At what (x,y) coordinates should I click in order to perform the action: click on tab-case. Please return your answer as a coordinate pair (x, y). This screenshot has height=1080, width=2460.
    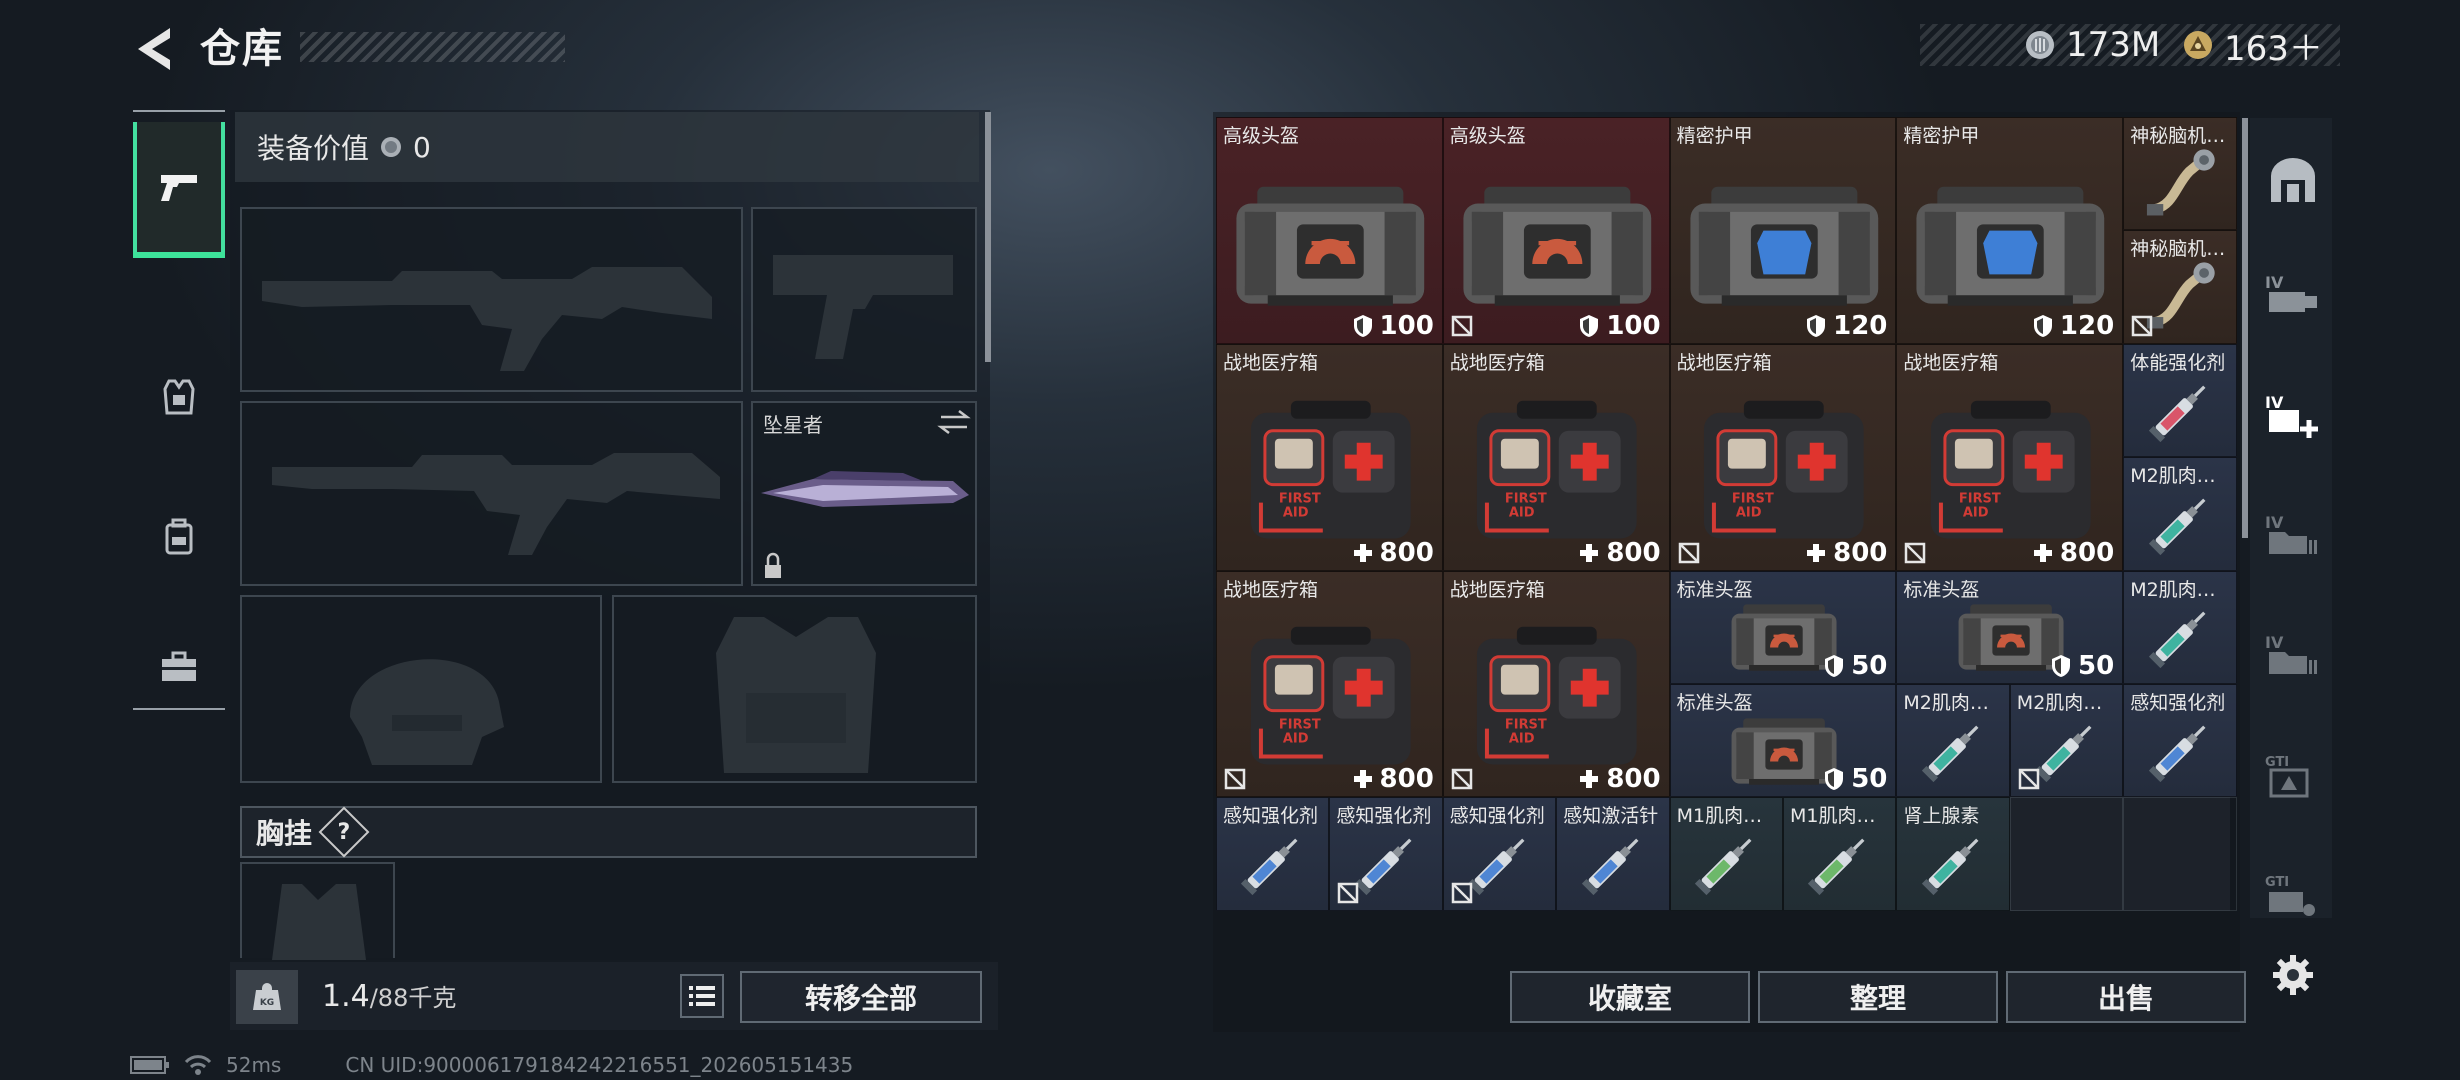
    Looking at the image, I should click on (179, 667).